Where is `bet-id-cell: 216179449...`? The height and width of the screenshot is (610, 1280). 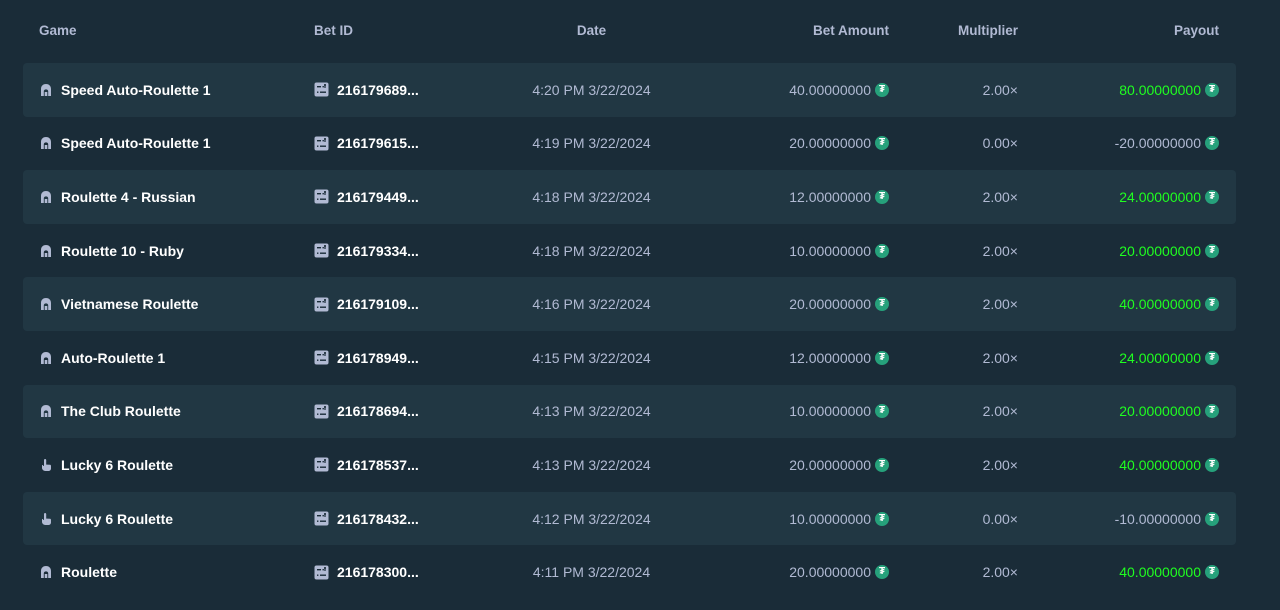 bet-id-cell: 216179449... is located at coordinates (416, 197).